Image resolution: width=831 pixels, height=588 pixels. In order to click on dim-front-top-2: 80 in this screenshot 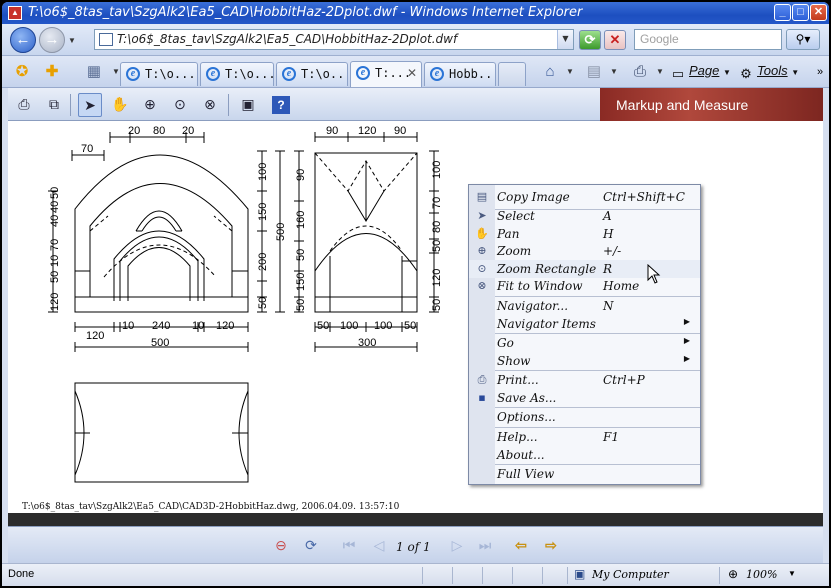, I will do `click(159, 131)`.